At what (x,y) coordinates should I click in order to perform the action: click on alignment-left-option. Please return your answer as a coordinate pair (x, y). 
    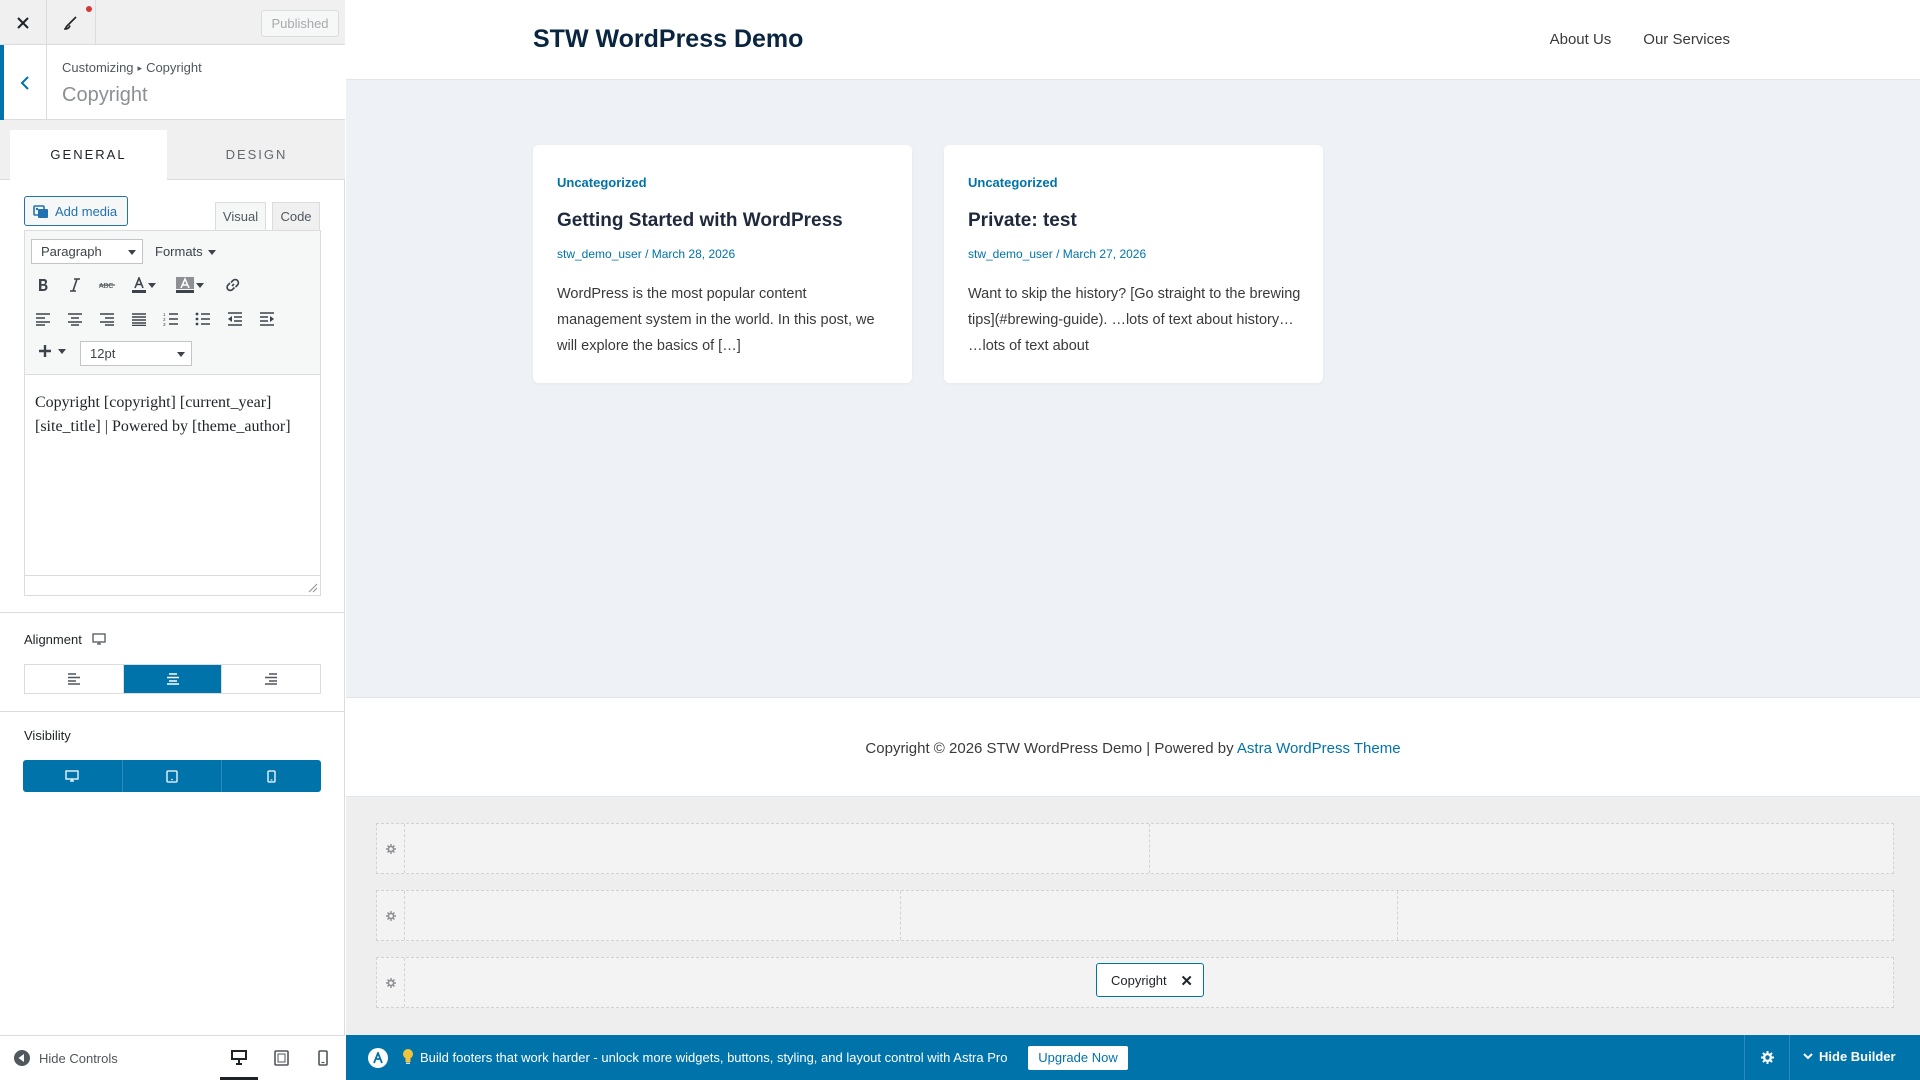
    Looking at the image, I should click on (74, 679).